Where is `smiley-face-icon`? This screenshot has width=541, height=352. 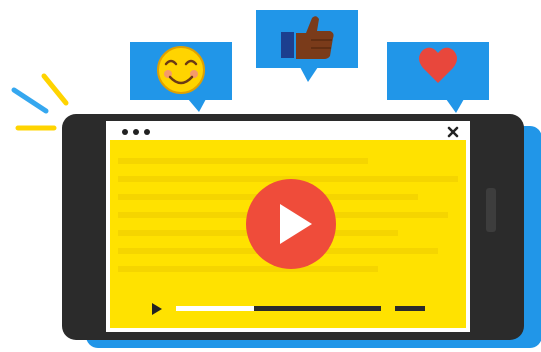 smiley-face-icon is located at coordinates (181, 70).